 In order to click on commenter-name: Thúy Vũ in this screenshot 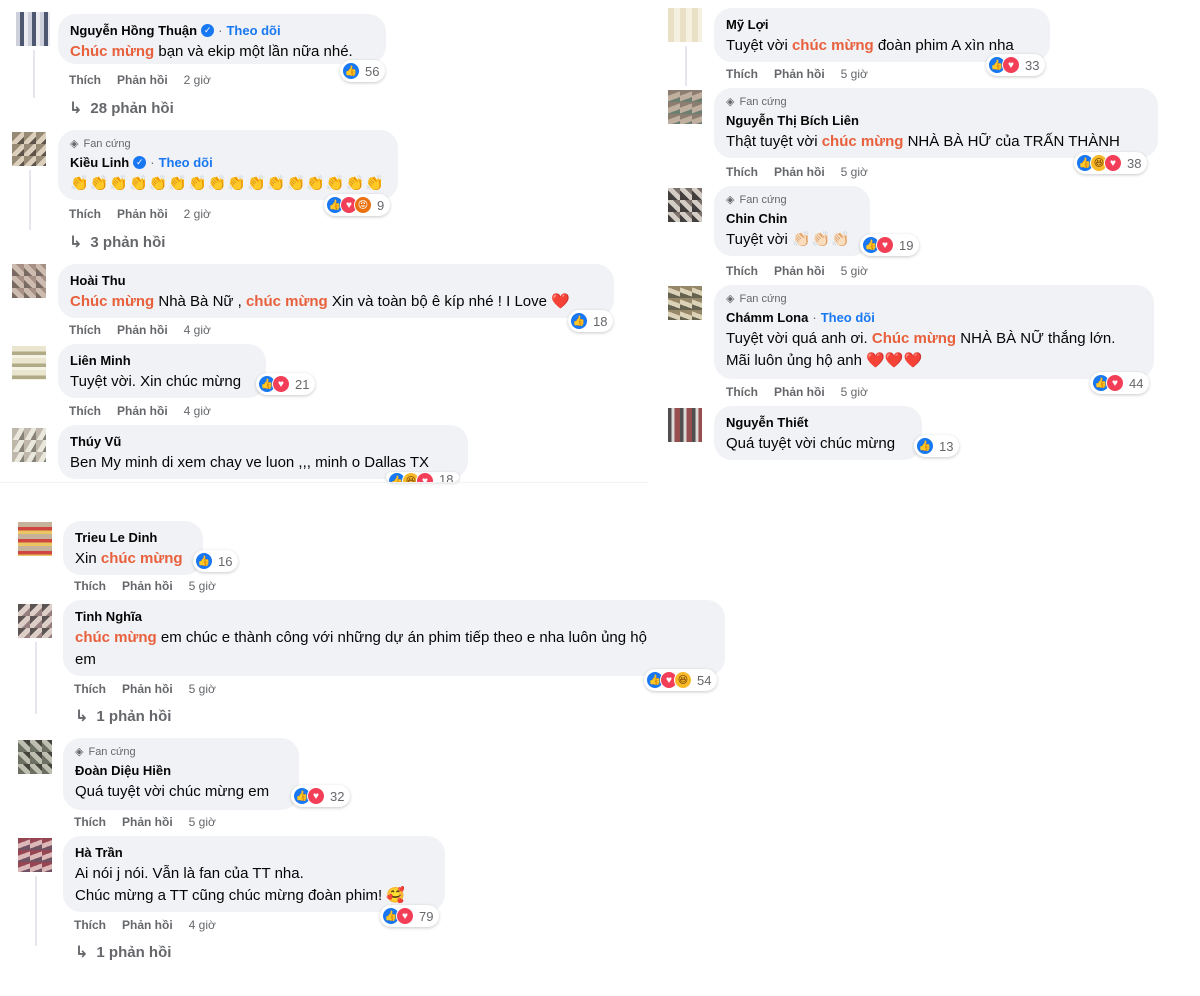, I will do `click(263, 441)`.